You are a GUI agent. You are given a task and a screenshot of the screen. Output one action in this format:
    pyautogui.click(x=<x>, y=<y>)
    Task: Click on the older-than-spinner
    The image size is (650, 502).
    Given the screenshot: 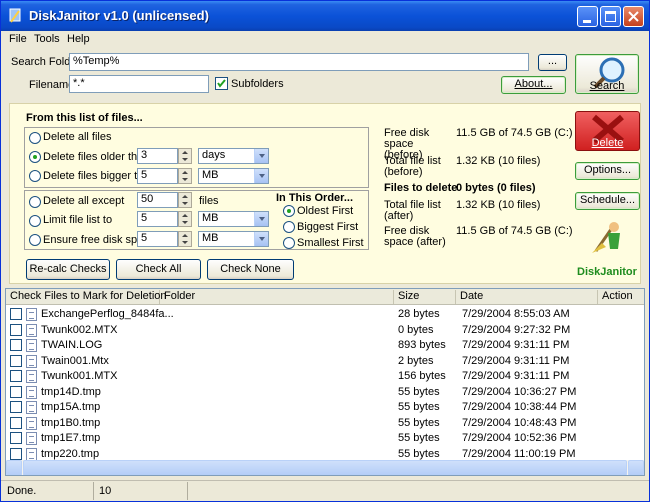 What is the action you would take?
    pyautogui.click(x=185, y=156)
    